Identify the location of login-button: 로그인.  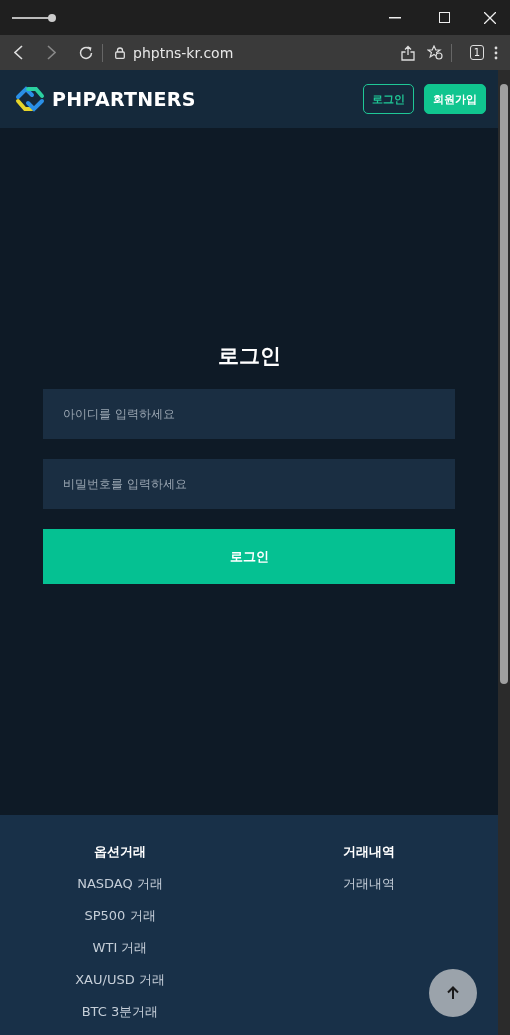
(388, 99).